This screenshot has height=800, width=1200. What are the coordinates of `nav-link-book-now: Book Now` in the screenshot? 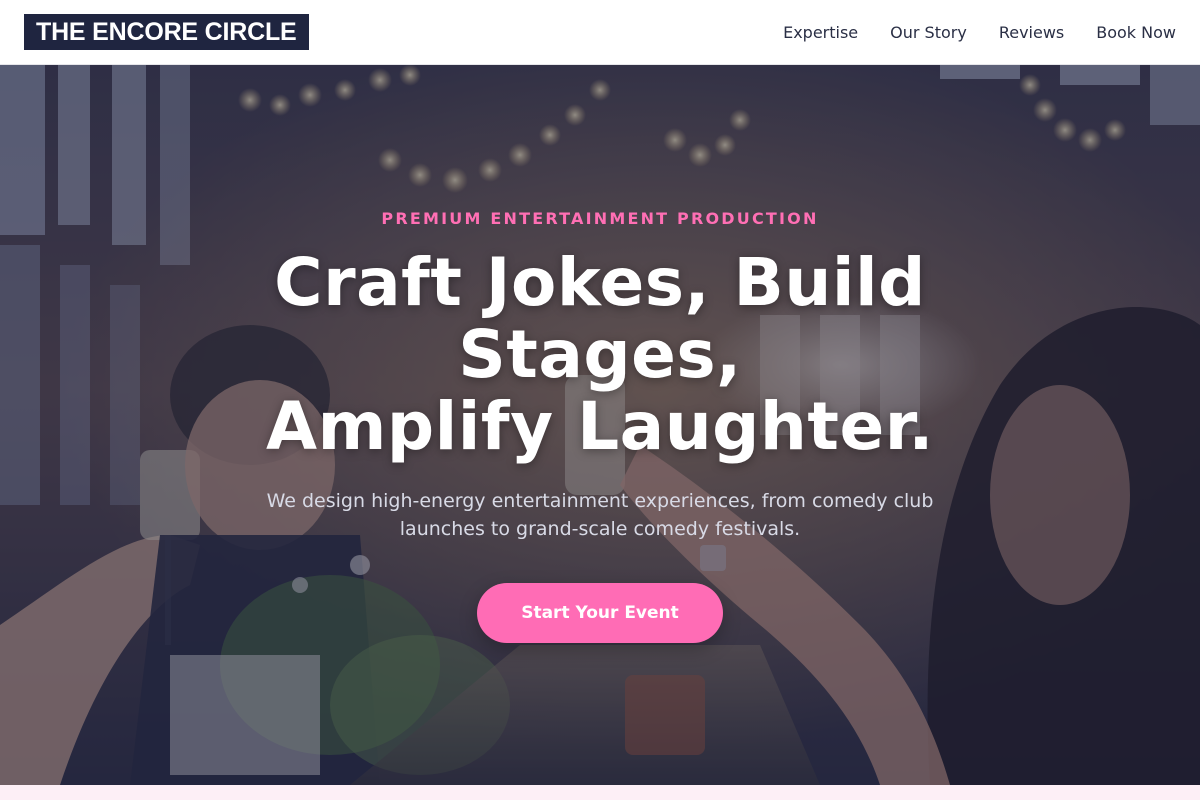 It's located at (1136, 32).